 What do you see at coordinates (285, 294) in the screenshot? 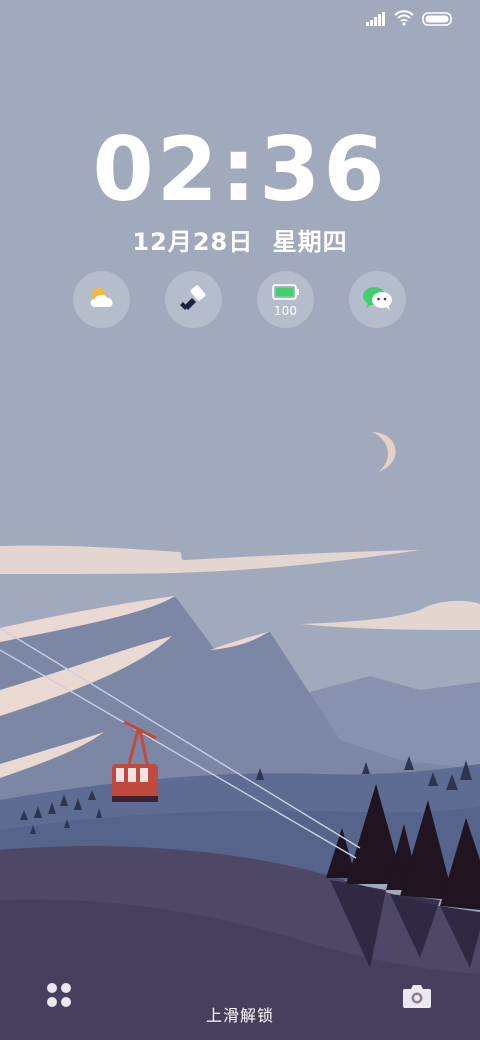
I see `battery-widget-icon` at bounding box center [285, 294].